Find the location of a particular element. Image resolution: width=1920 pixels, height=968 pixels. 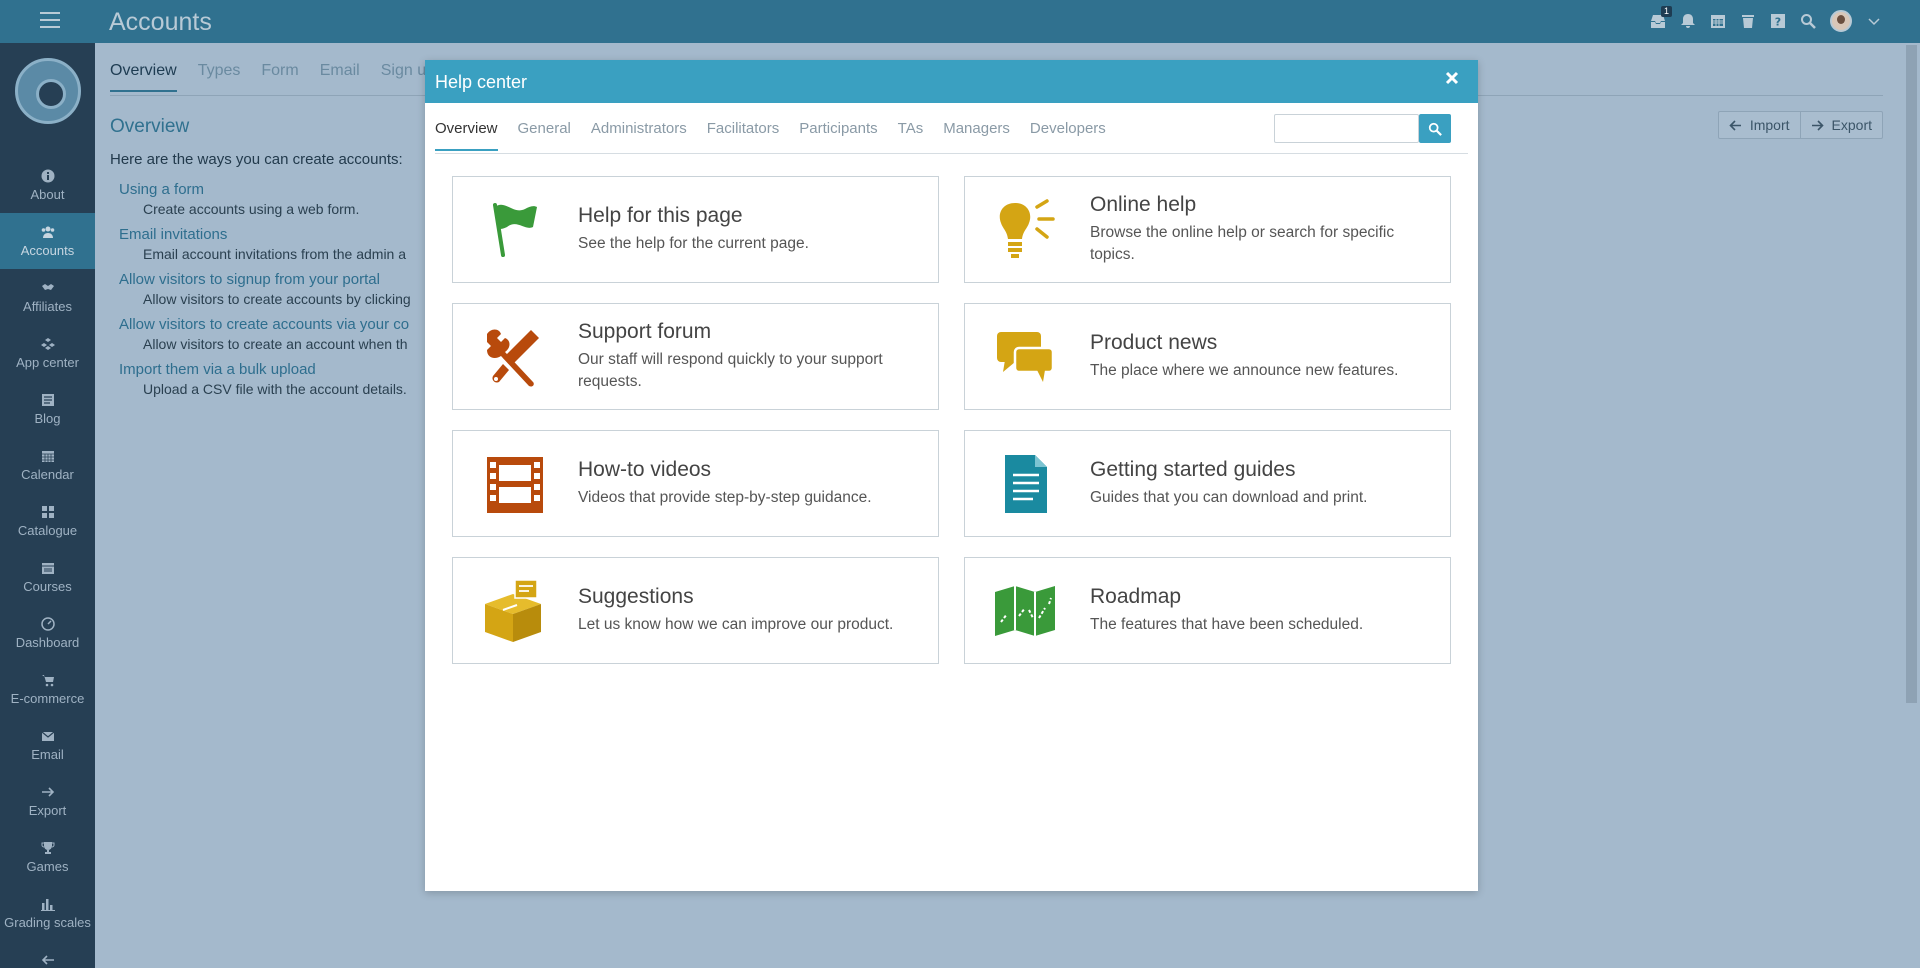

tab-managers: Managers is located at coordinates (976, 135).